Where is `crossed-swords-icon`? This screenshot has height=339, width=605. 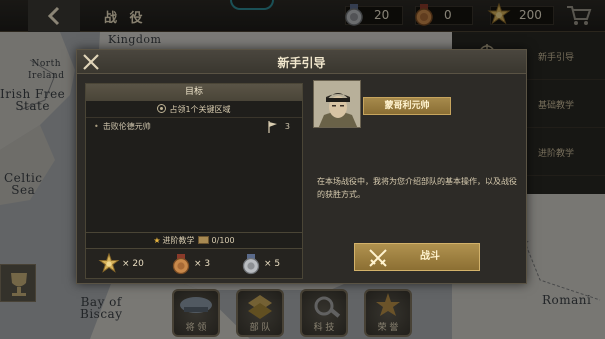 crossed-swords-icon is located at coordinates (378, 258).